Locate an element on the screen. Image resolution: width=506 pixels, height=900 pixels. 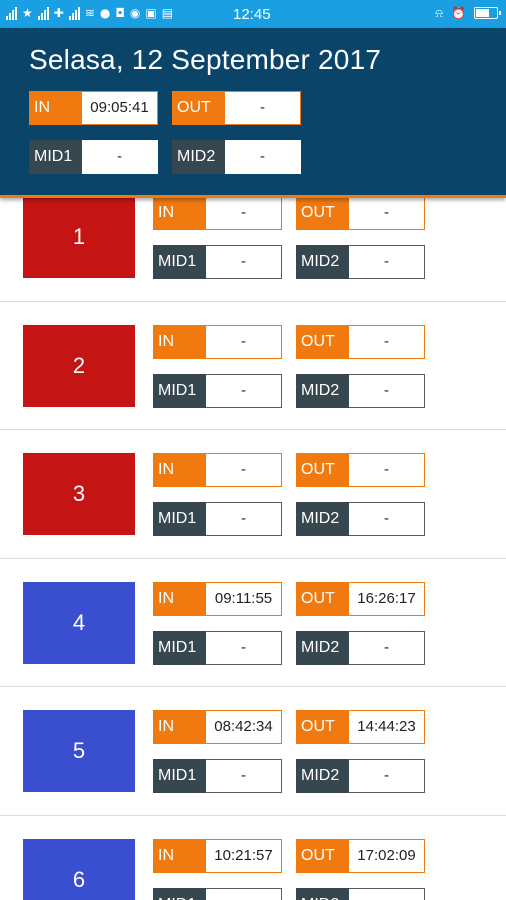
list-item: 3 IN - OUT - MID1- MID2- is located at coordinates (253, 494).